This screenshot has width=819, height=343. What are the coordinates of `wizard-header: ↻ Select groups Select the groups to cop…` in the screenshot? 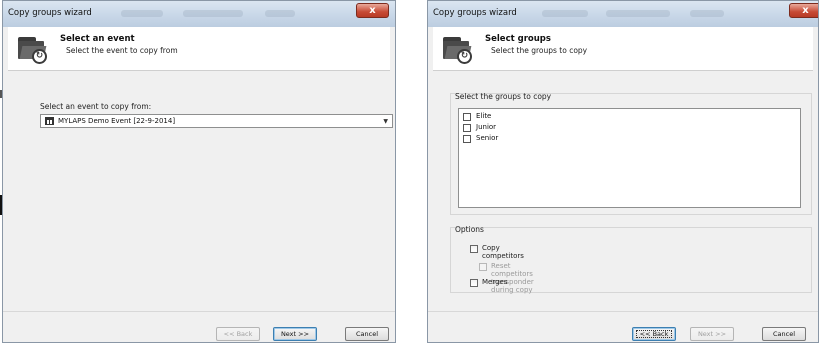 It's located at (623, 49).